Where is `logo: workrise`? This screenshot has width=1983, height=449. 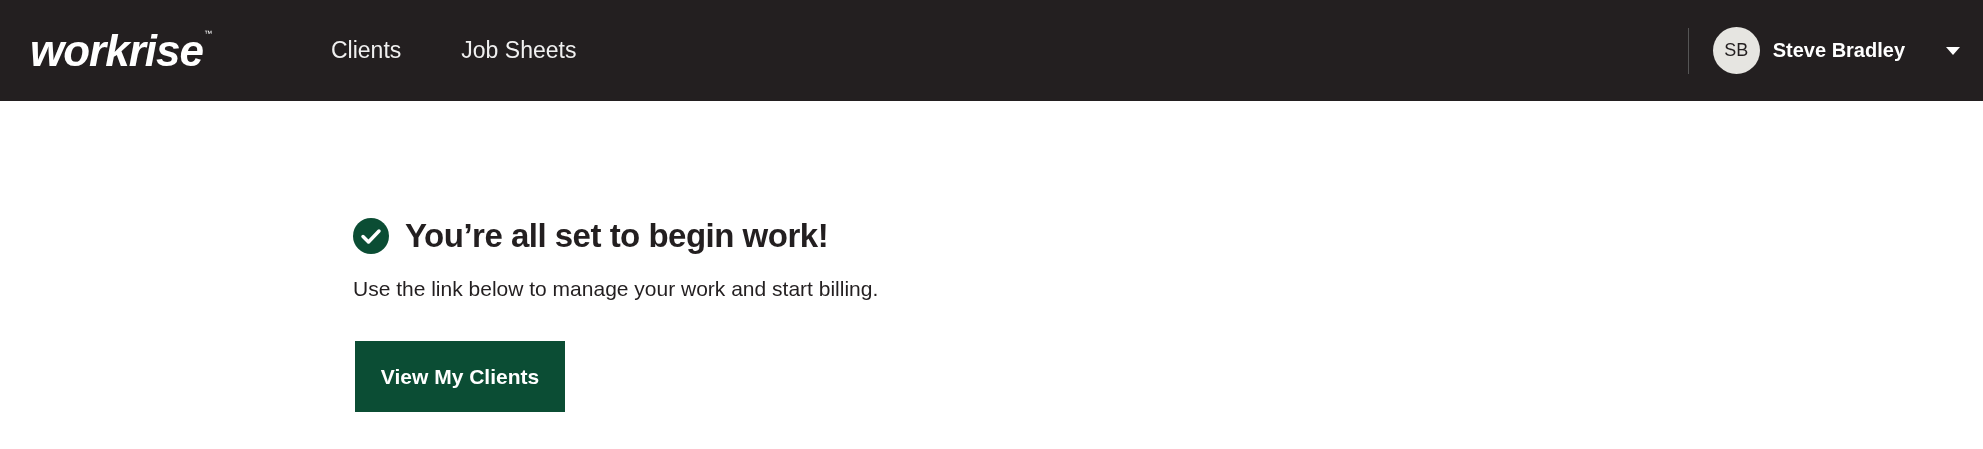 logo: workrise is located at coordinates (116, 50).